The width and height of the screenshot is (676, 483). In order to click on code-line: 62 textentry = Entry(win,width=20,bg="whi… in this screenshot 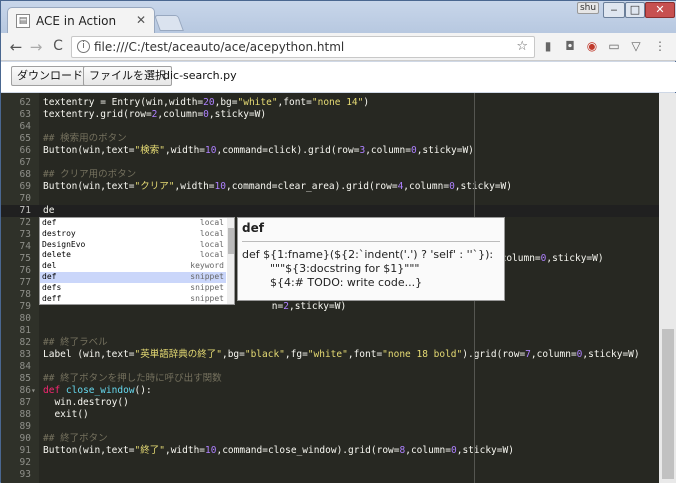, I will do `click(330, 103)`.